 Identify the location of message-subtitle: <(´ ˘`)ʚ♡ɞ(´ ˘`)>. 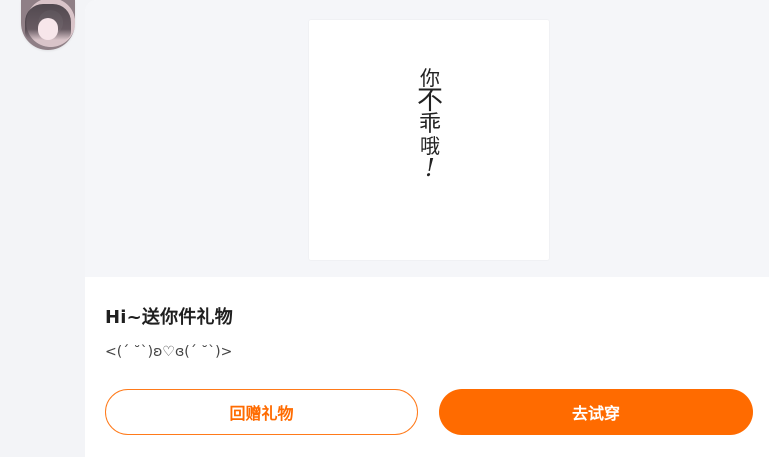
(169, 352).